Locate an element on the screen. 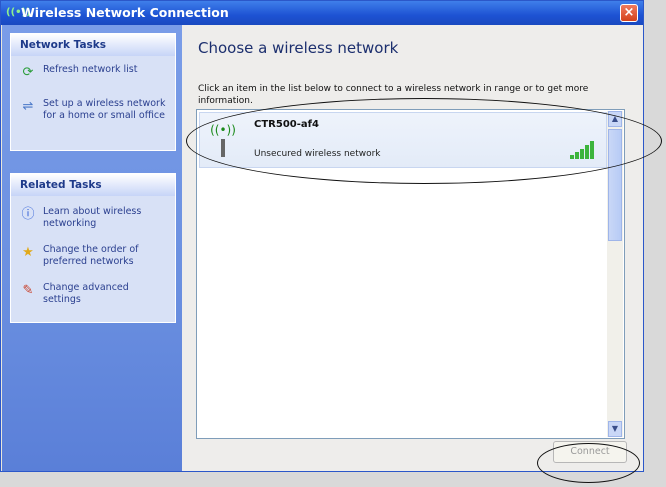 The image size is (666, 487). change-network-order-link: ★ Change the order of preferred networks is located at coordinates (93, 256).